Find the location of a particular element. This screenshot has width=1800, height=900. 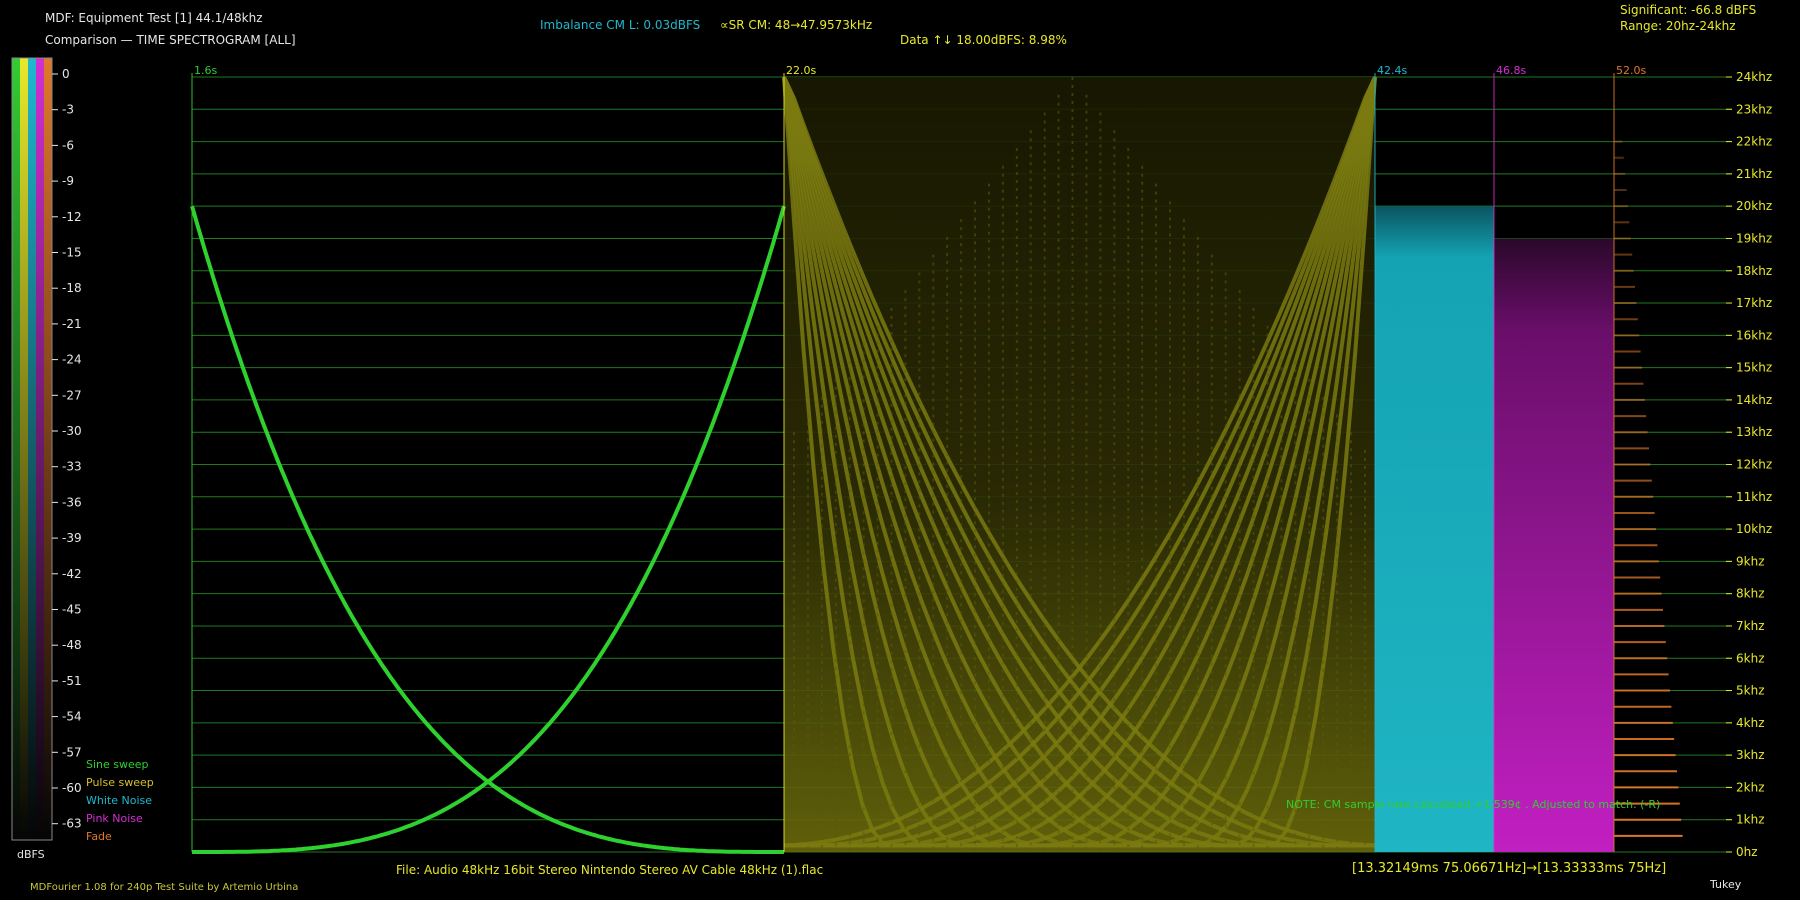

y-tick-label: 12khz is located at coordinates (1754, 465).